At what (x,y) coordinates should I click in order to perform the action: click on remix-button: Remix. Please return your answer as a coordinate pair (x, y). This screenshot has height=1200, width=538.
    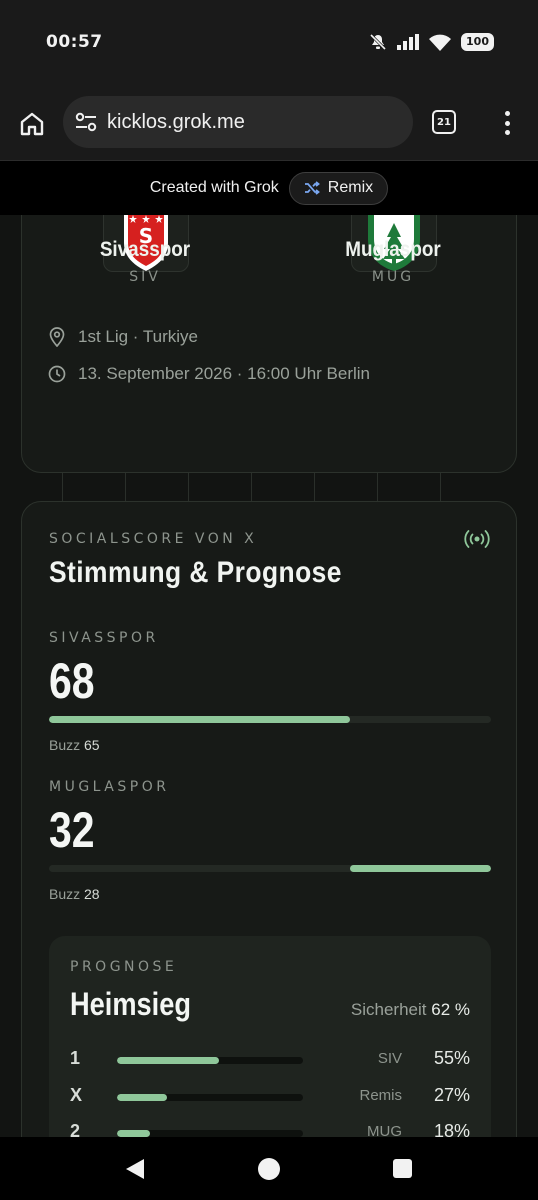
    Looking at the image, I should click on (338, 188).